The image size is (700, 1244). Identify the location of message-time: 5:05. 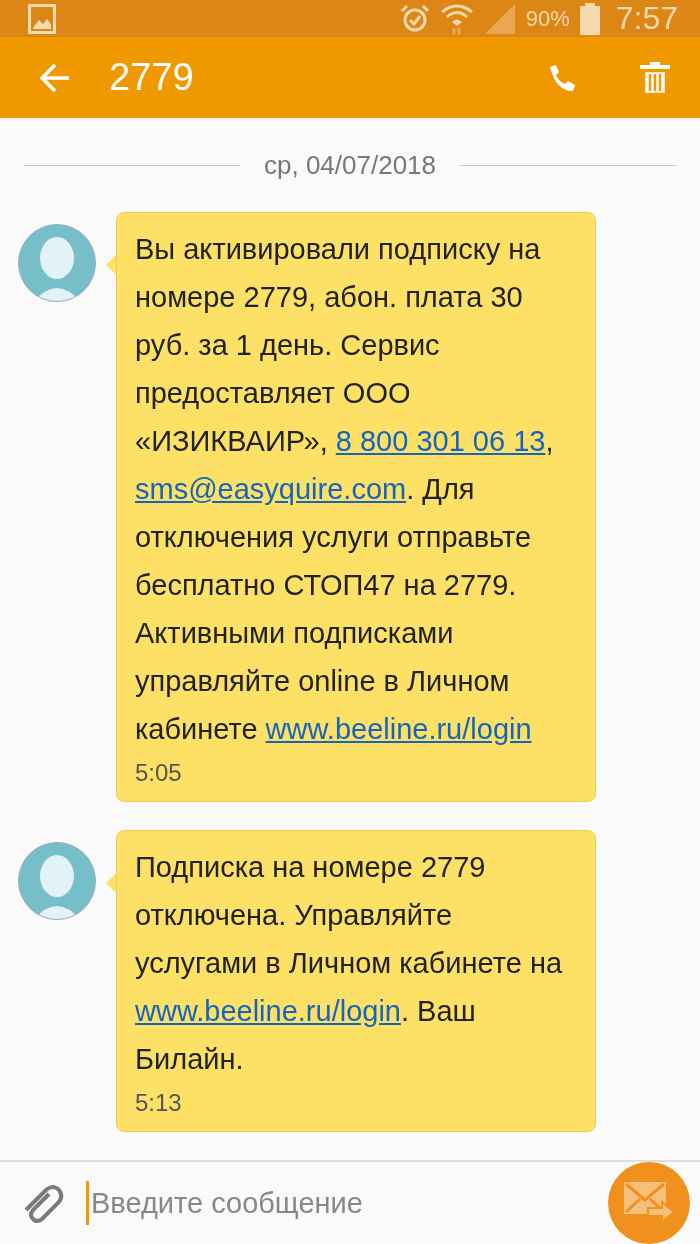
(159, 773).